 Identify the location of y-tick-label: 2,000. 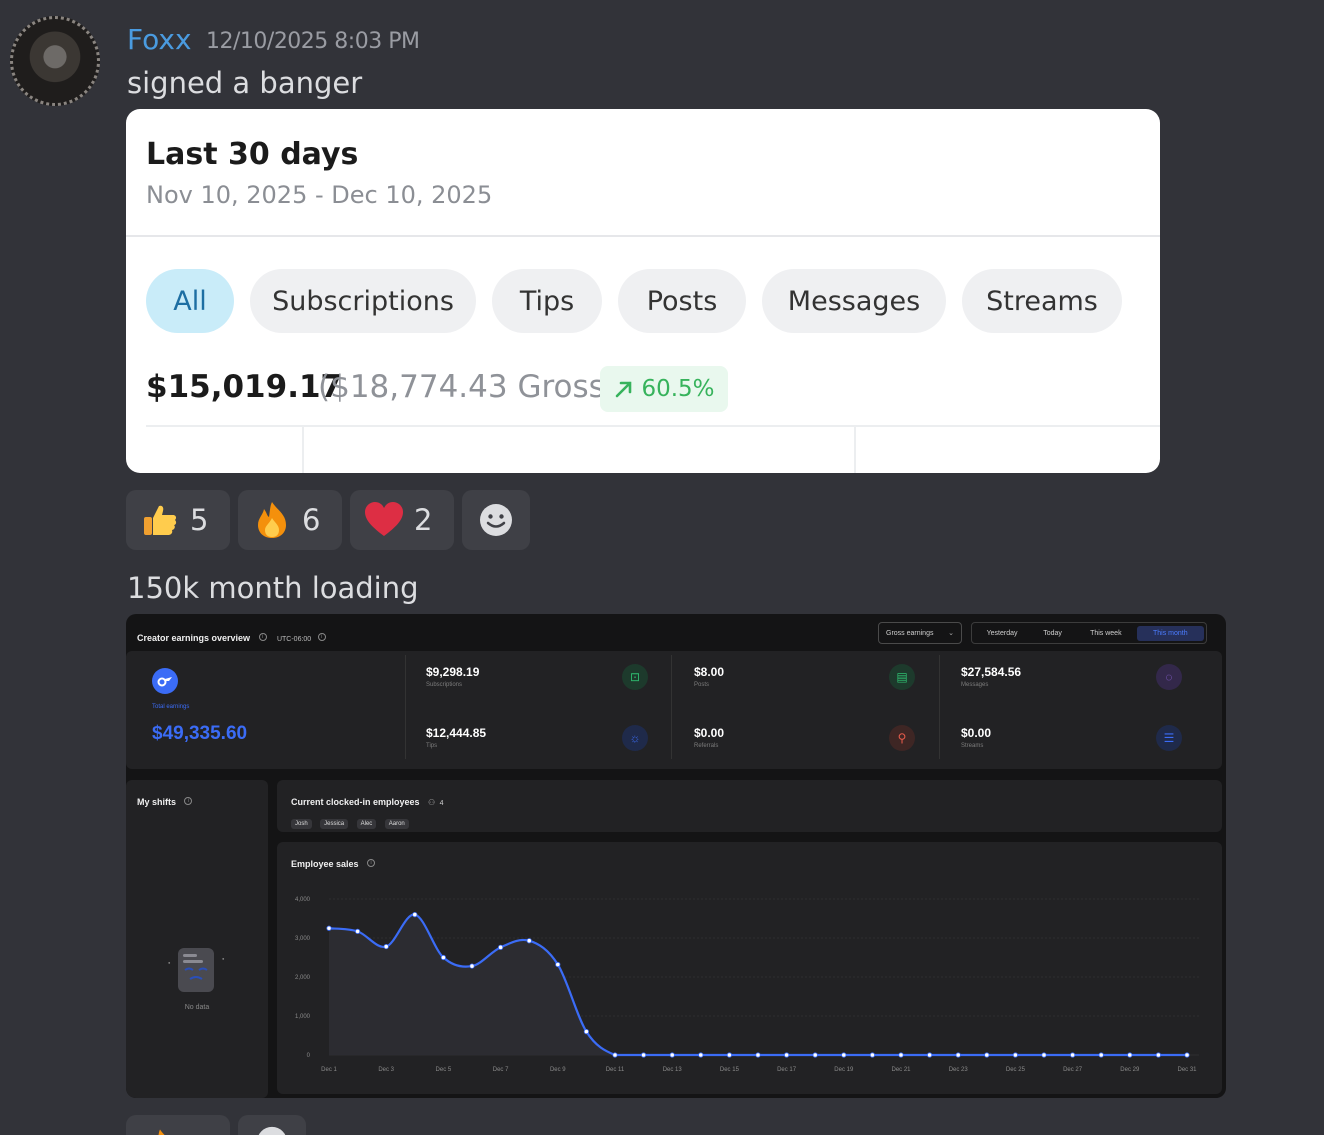
(303, 978).